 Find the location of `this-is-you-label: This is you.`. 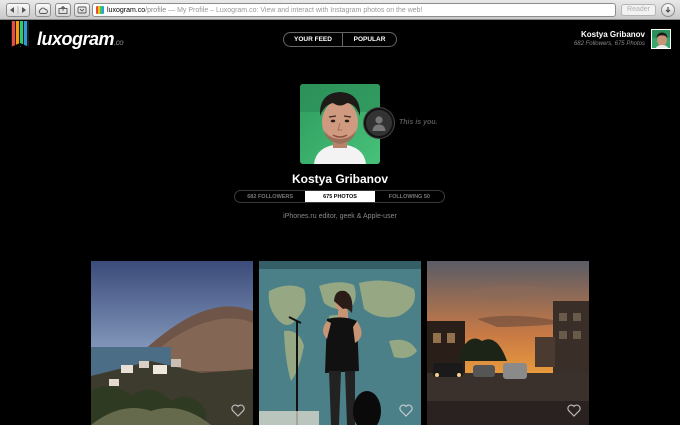

this-is-you-label: This is you. is located at coordinates (418, 122).